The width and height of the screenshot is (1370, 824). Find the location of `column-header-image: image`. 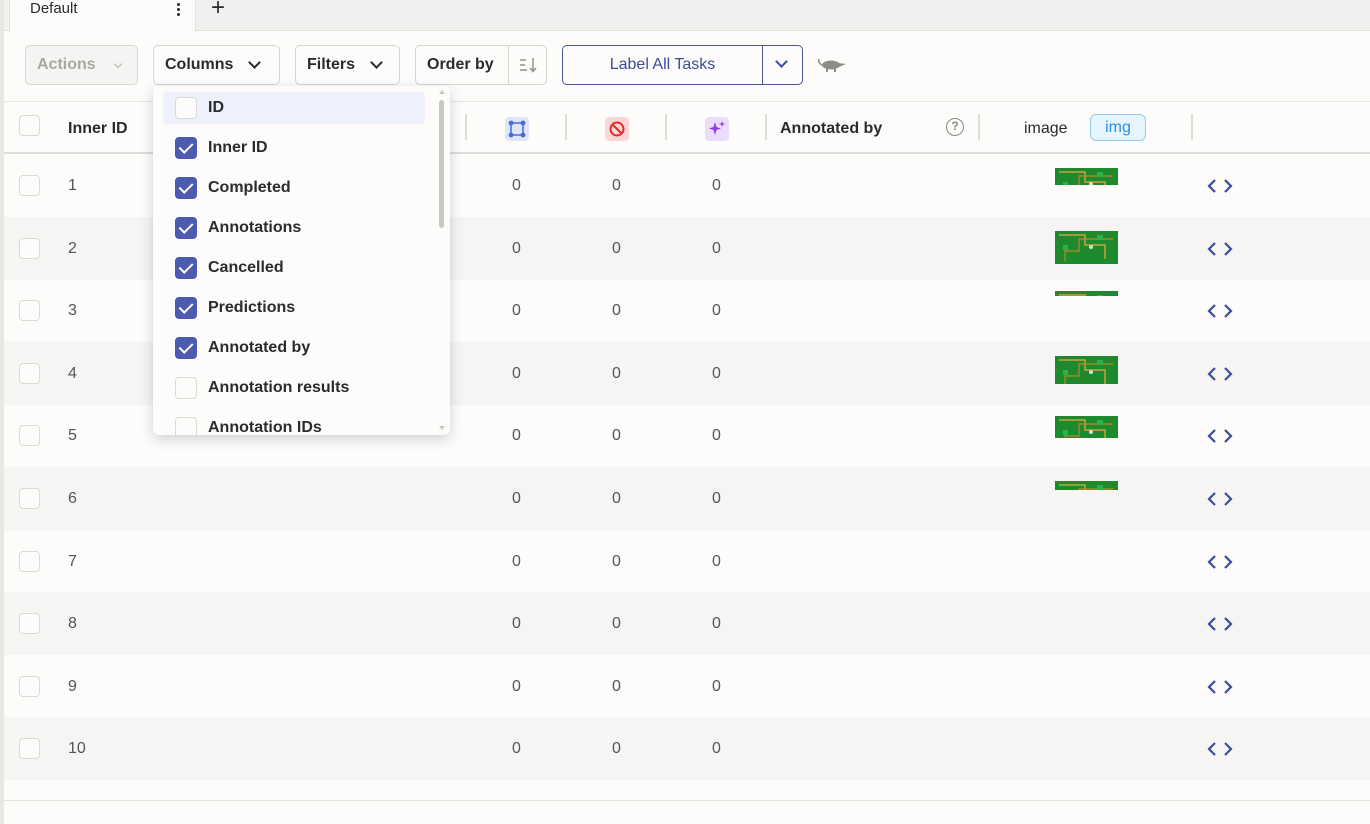

column-header-image: image is located at coordinates (1046, 129).